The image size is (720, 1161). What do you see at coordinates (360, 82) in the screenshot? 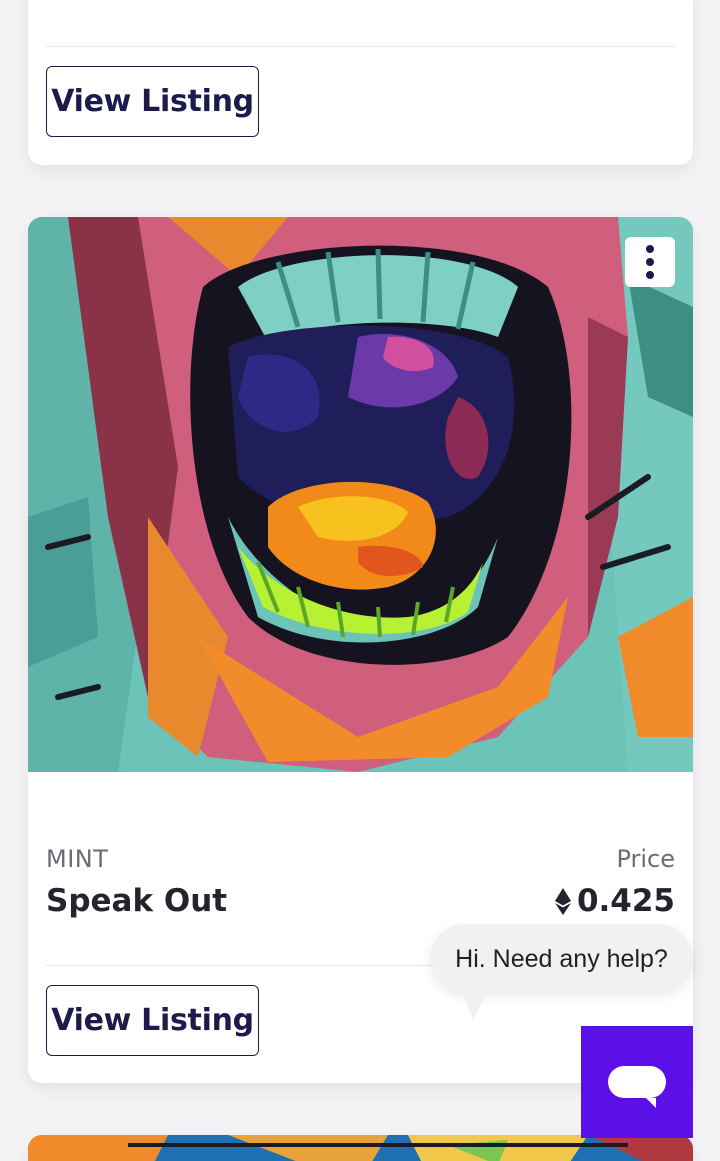
I see `listing-card-previous: View Listing` at bounding box center [360, 82].